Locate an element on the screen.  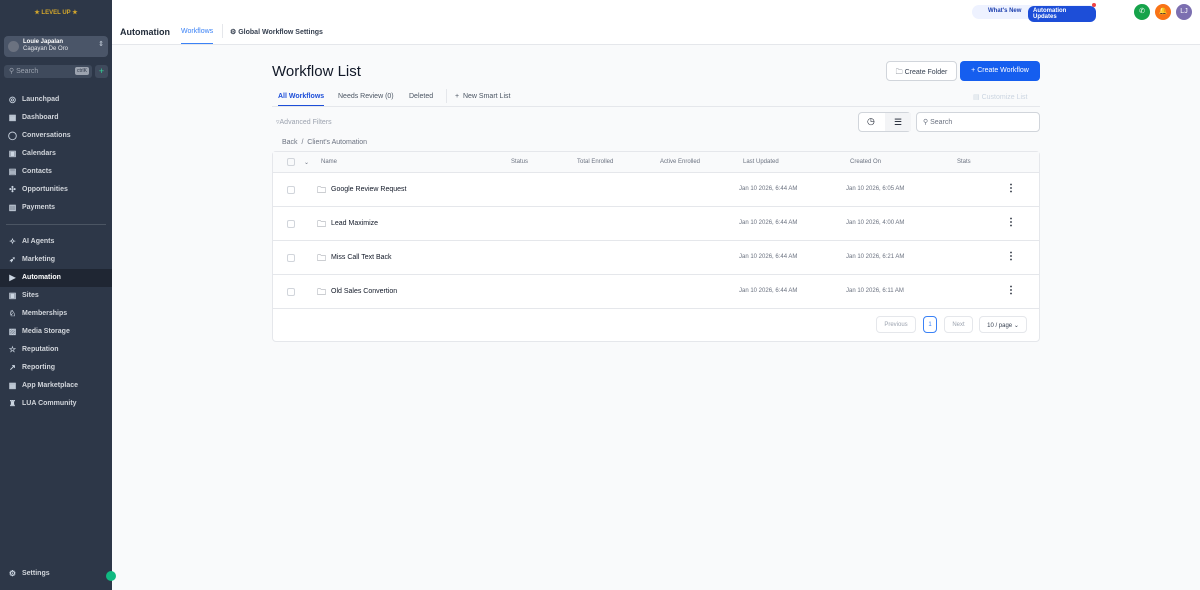
search-input: ⚲ Search is located at coordinates (978, 122).